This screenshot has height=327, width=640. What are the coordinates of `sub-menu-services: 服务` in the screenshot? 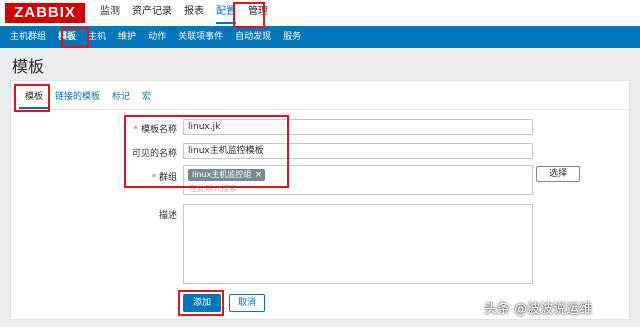 It's located at (292, 37).